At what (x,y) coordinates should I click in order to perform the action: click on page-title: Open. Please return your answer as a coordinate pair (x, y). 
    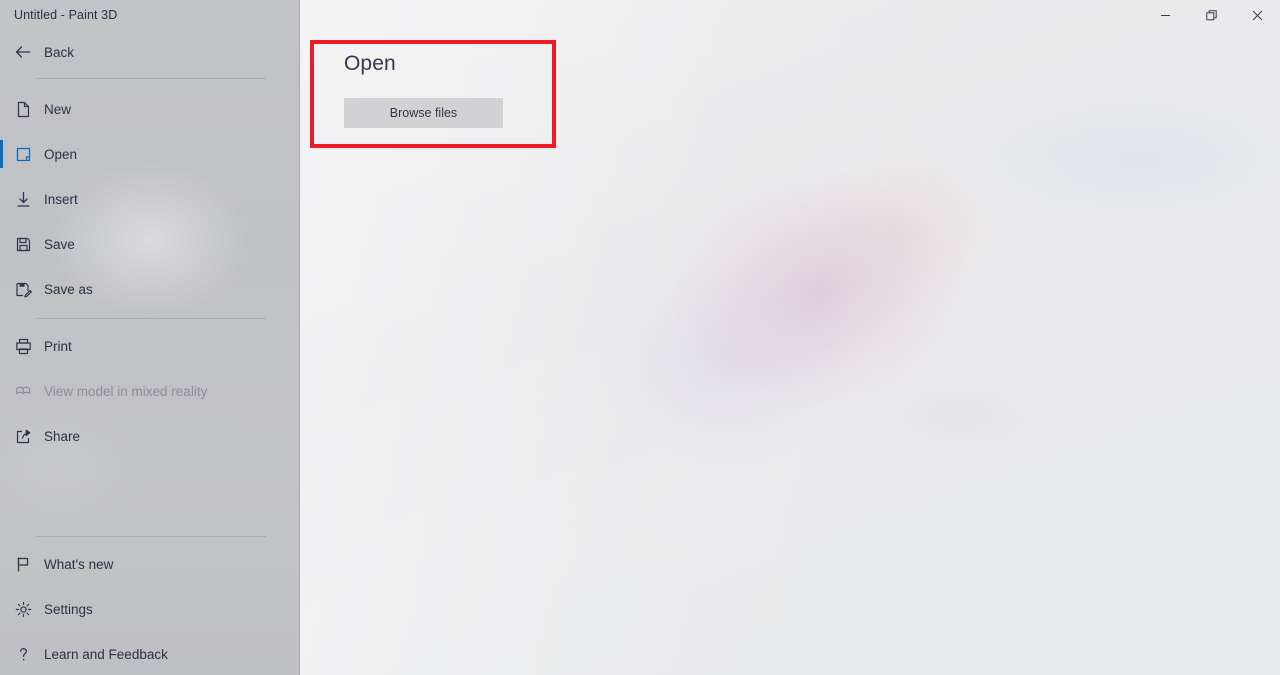
    Looking at the image, I should click on (370, 63).